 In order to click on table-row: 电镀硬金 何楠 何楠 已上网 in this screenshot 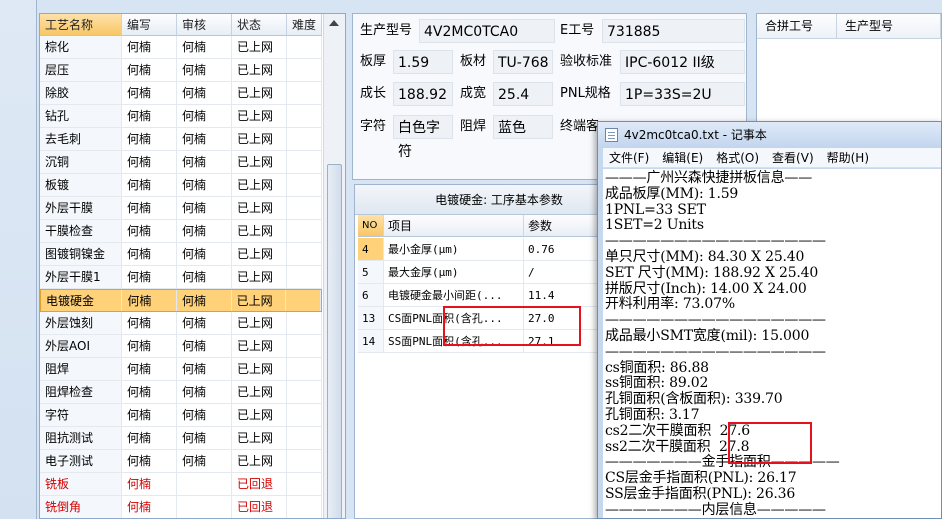, I will do `click(181, 300)`.